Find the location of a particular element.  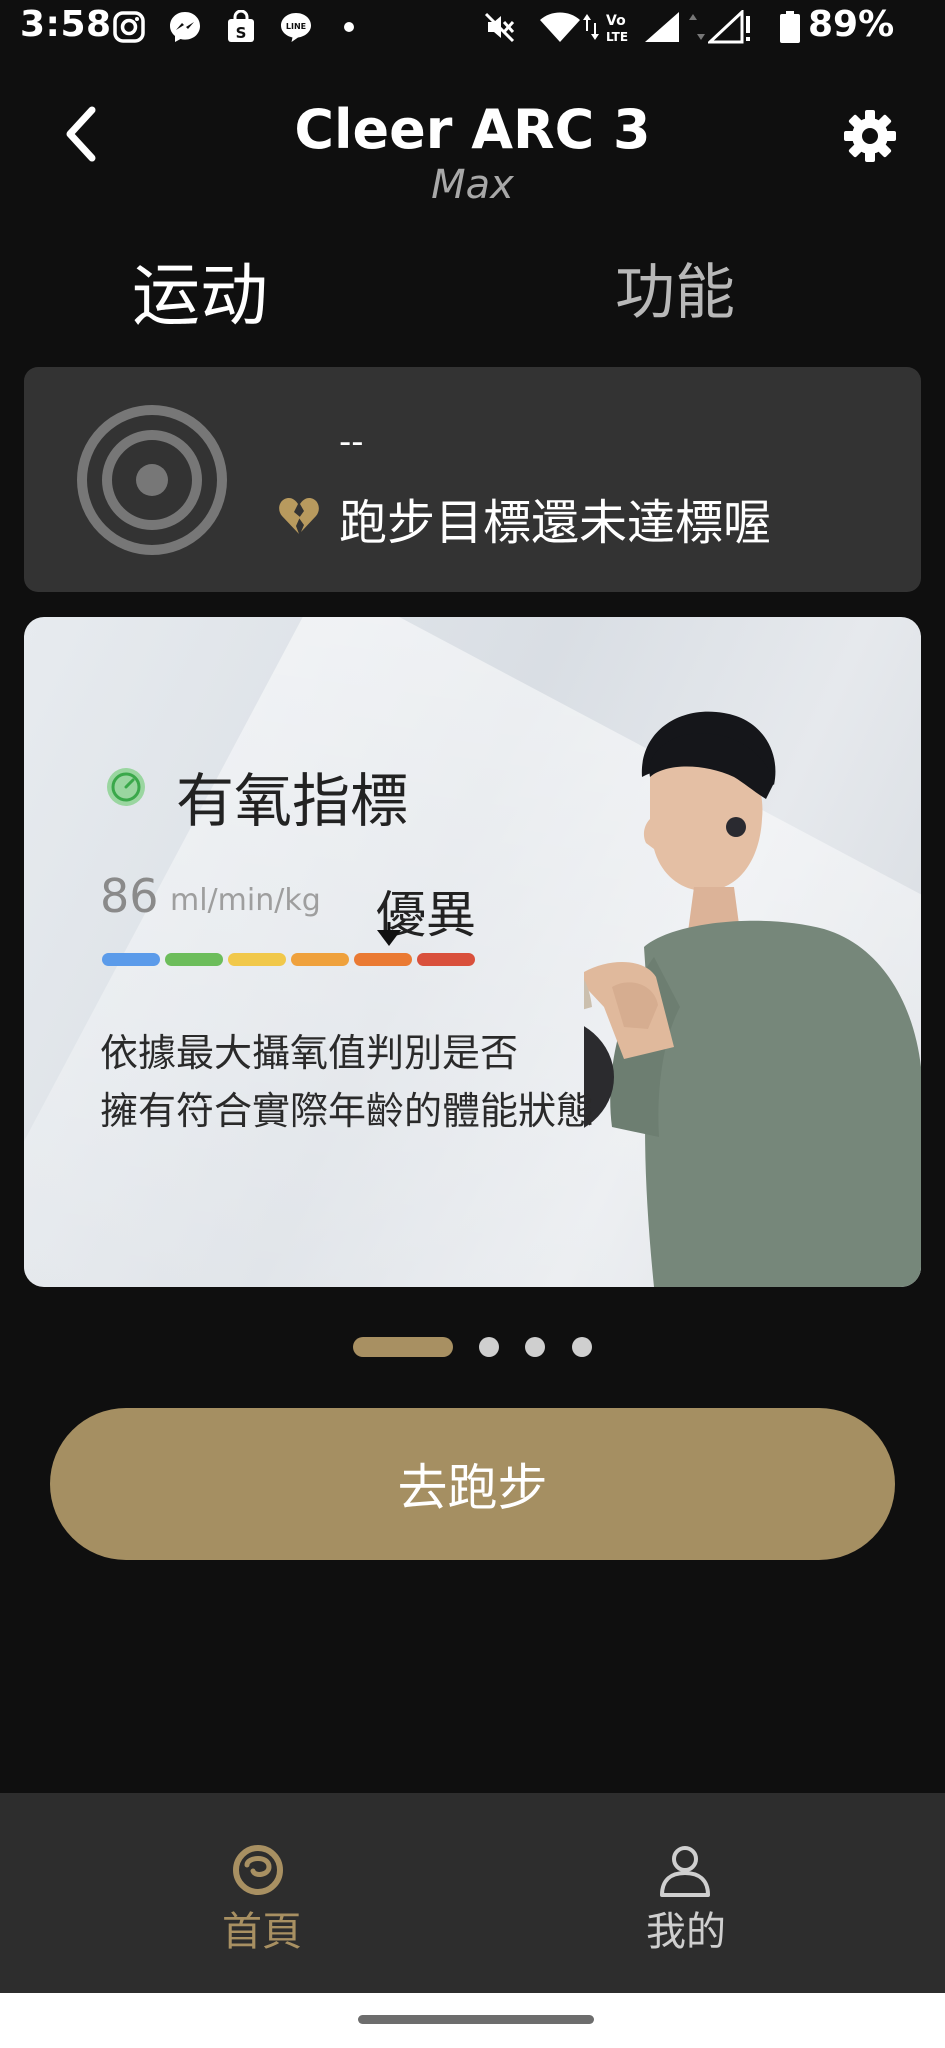

dot-icon is located at coordinates (349, 27).